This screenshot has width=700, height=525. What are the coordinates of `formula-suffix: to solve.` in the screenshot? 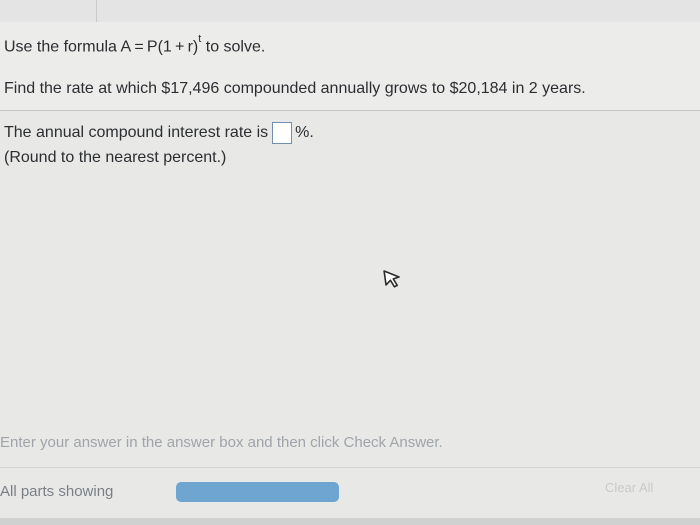 It's located at (233, 47).